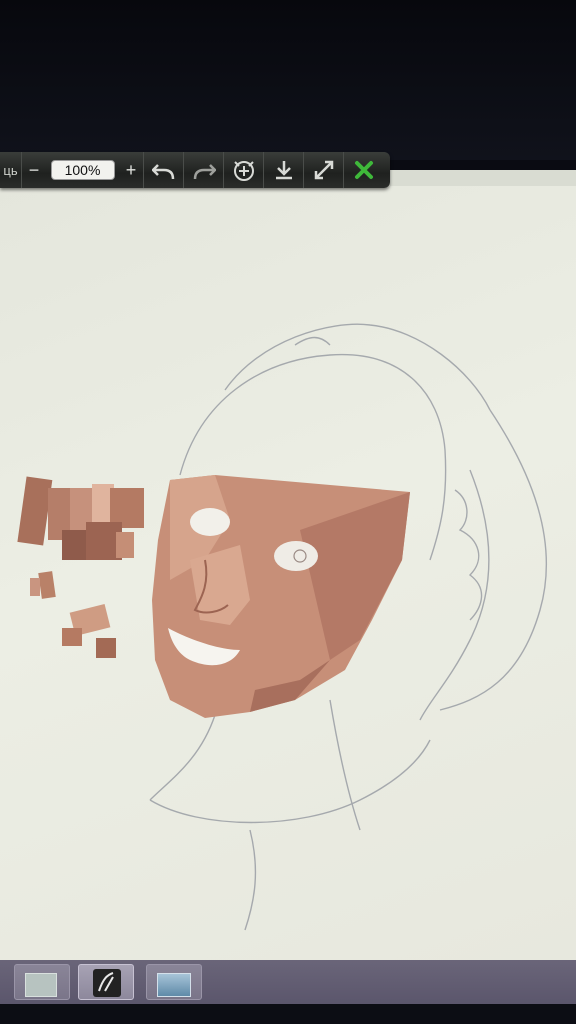 Image resolution: width=576 pixels, height=1024 pixels. Describe the element at coordinates (483, 178) in the screenshot. I see `canvas-top-edge` at that location.